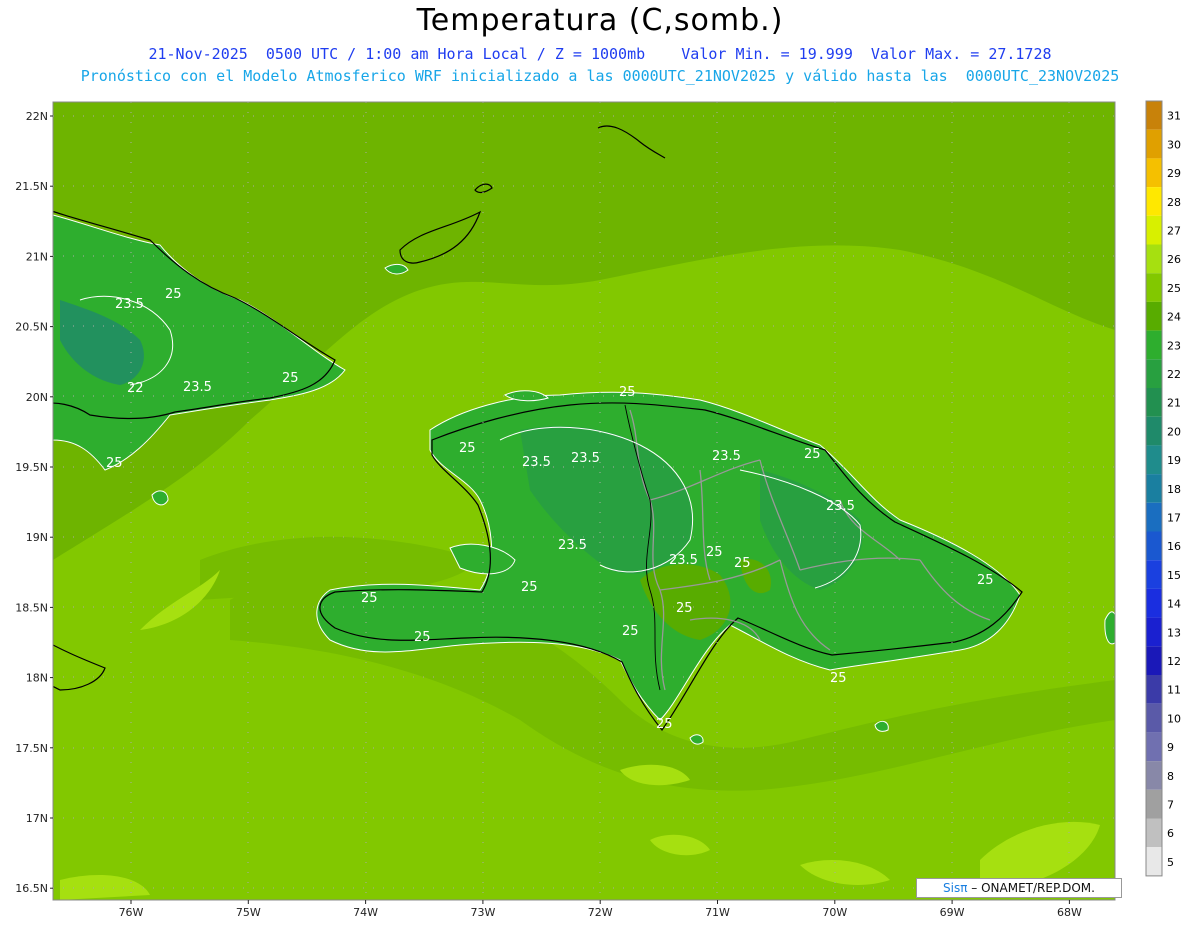 Image resolution: width=1200 pixels, height=927 pixels. What do you see at coordinates (1170, 805) in the screenshot?
I see `colorbar-label: 7` at bounding box center [1170, 805].